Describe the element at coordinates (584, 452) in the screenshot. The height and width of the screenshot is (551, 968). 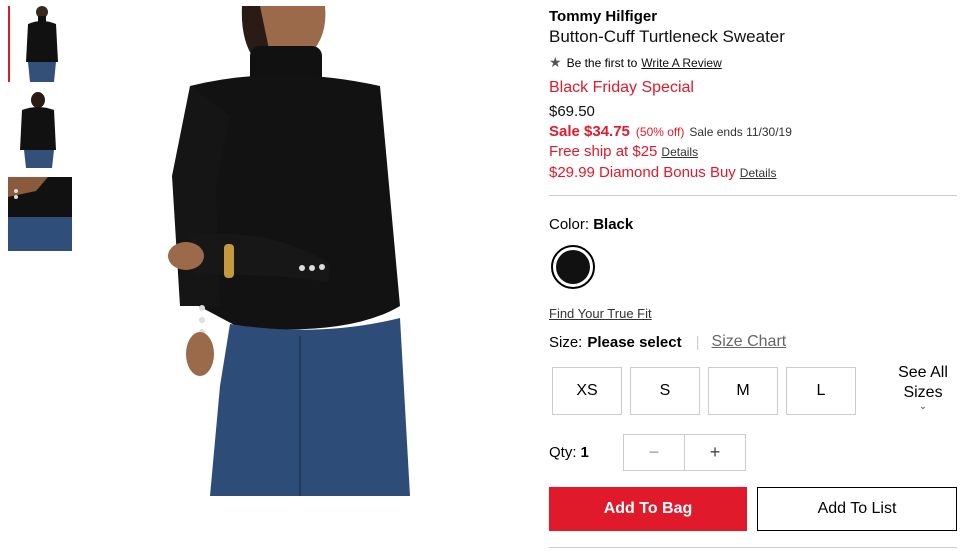
I see `qty-value: 1` at that location.